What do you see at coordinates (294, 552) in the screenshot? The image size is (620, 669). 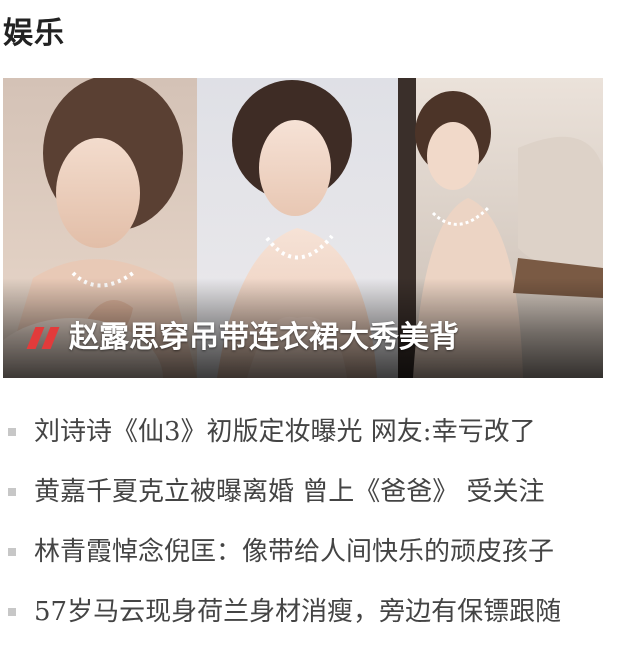 I see `news-link: 林青霞悼念倪匡：像带给人间快乐的顽皮孩子` at bounding box center [294, 552].